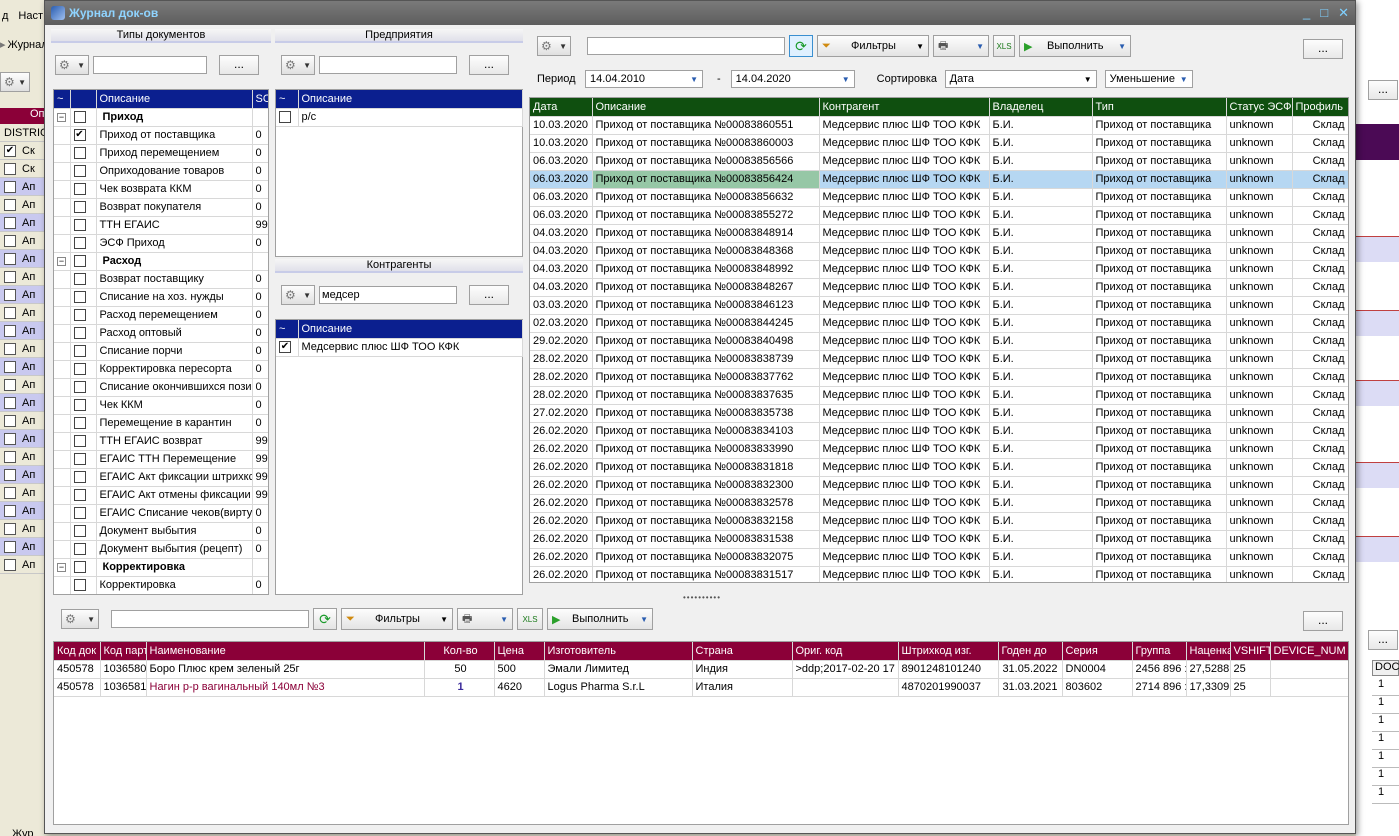  I want to click on doc-type-row: Документ выбытия (рецепт) 0, so click(161, 549).